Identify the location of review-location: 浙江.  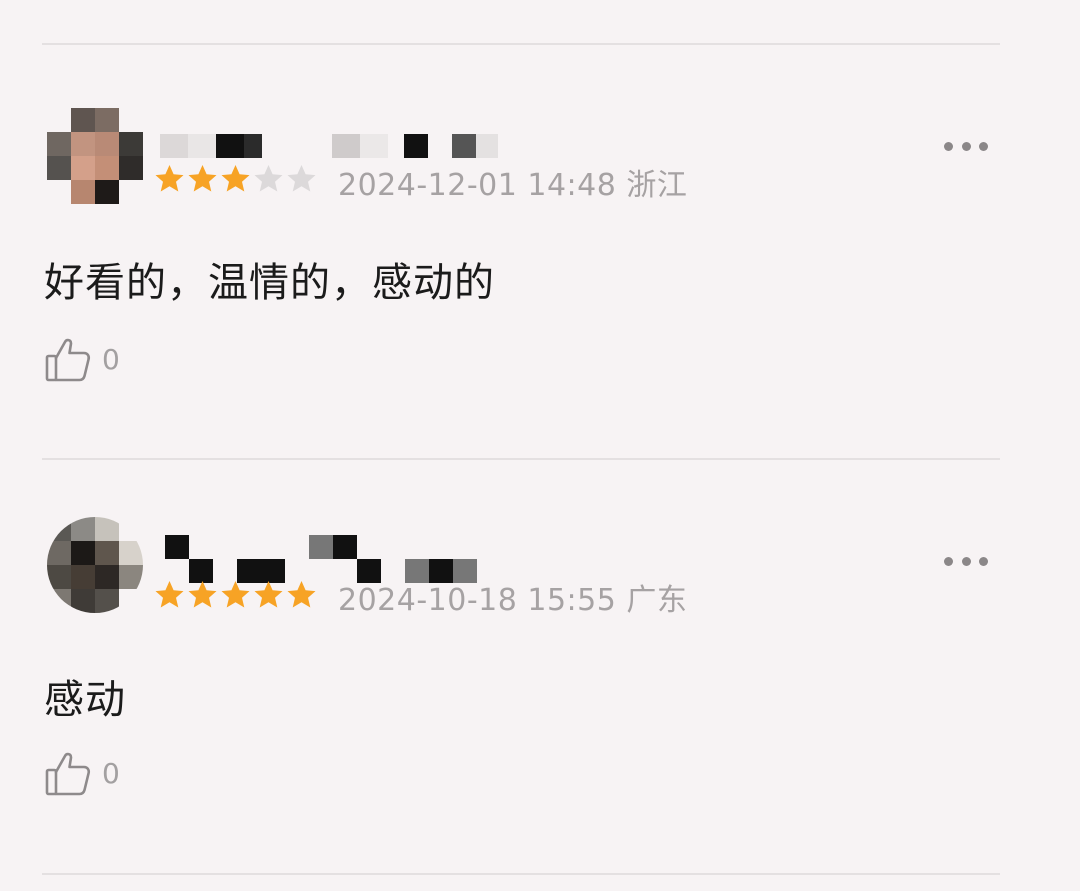
(657, 185).